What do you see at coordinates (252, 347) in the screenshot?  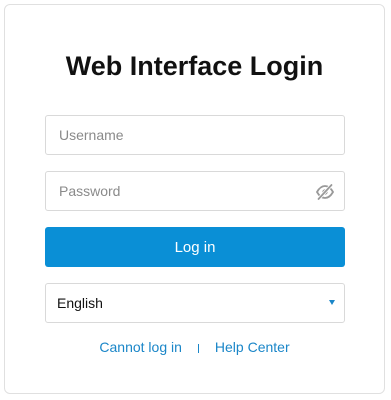 I see `help-center-link: Help Center` at bounding box center [252, 347].